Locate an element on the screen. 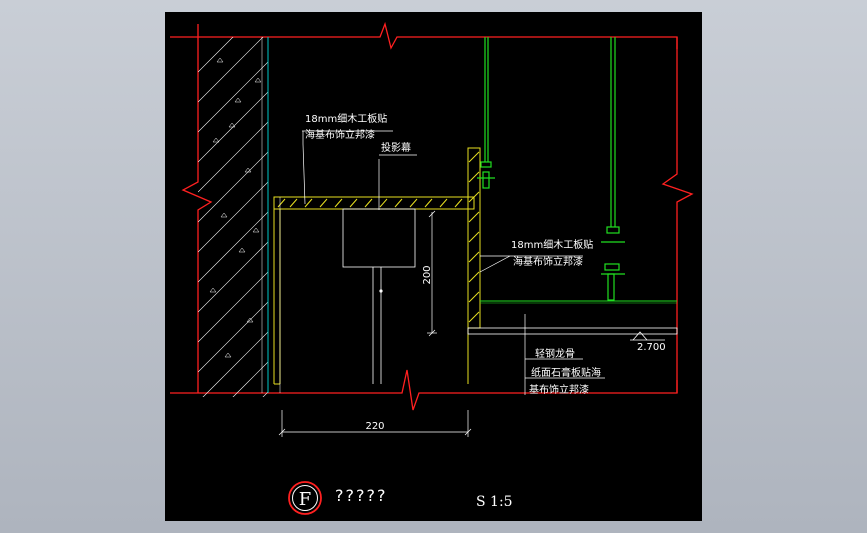  detail-symbol: F is located at coordinates (305, 498).